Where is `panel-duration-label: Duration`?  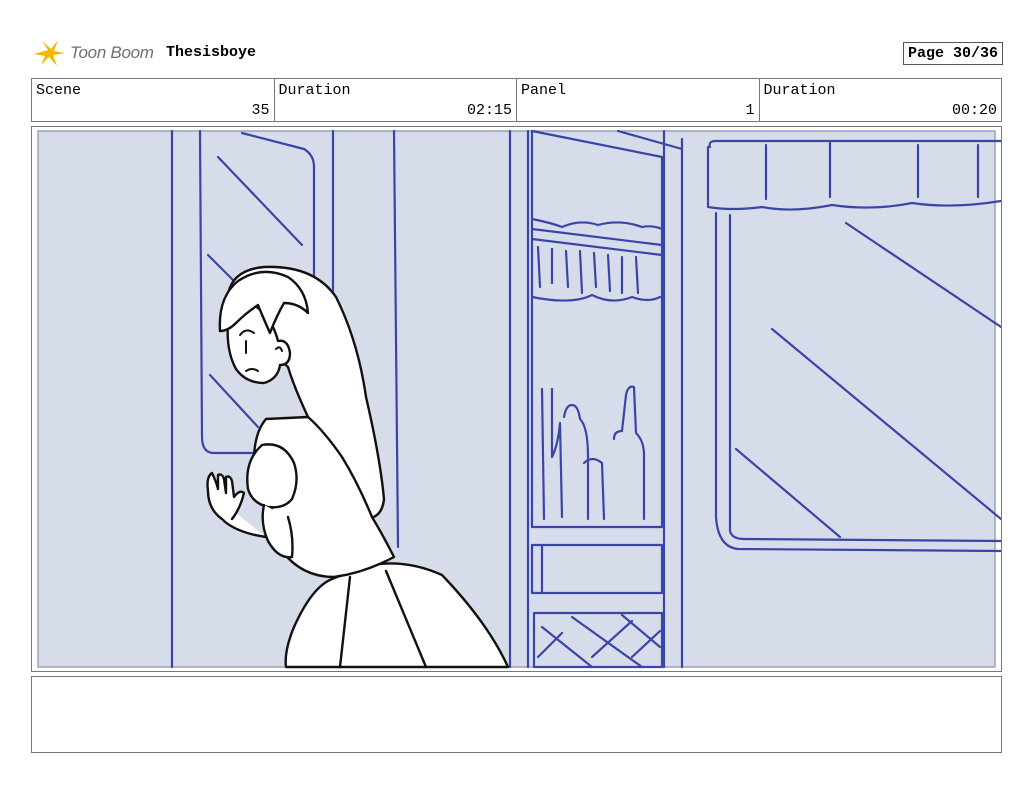
panel-duration-label: Duration is located at coordinates (799, 90).